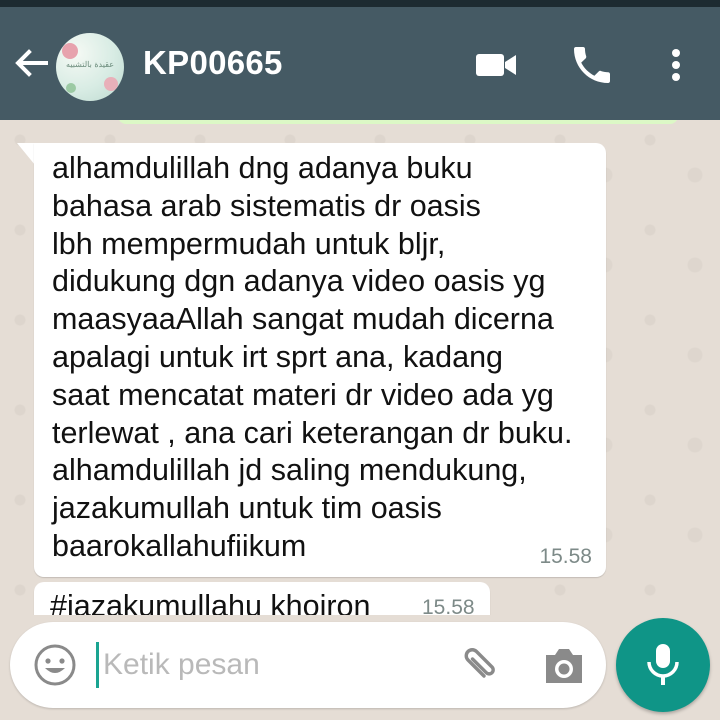 This screenshot has height=720, width=720. I want to click on menu-button, so click(678, 65).